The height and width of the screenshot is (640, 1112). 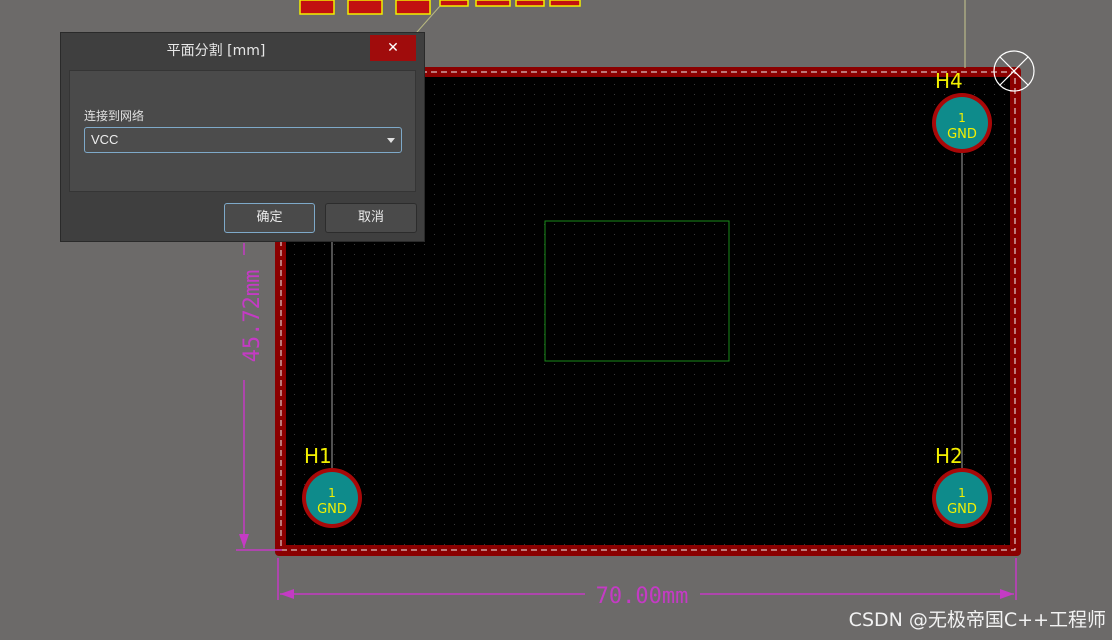 What do you see at coordinates (332, 493) in the screenshot?
I see `h1-pin: 1` at bounding box center [332, 493].